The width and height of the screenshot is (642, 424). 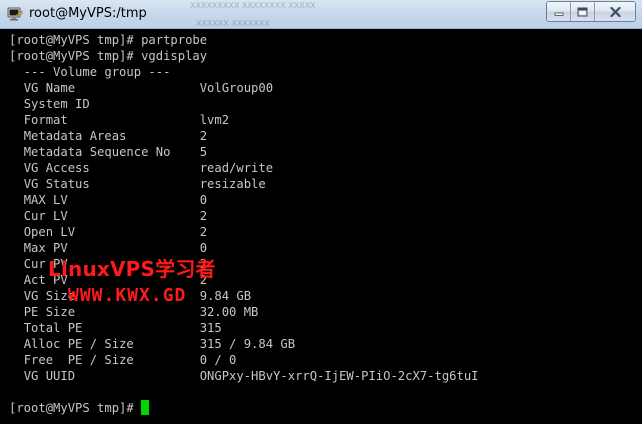 What do you see at coordinates (214, 120) in the screenshot?
I see `vg-value: lvm2` at bounding box center [214, 120].